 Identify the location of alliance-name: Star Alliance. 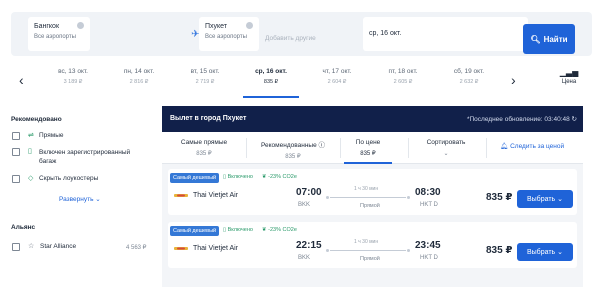
(58, 246).